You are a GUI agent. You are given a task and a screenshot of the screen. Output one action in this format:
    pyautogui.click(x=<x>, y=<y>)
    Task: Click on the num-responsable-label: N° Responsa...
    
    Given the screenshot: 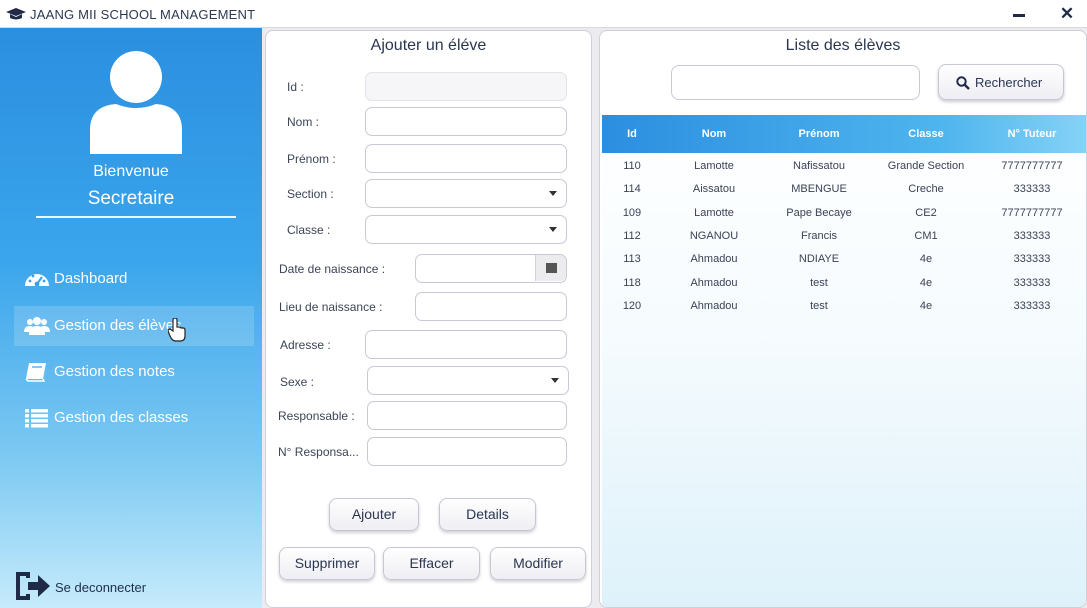 What is the action you would take?
    pyautogui.click(x=318, y=452)
    